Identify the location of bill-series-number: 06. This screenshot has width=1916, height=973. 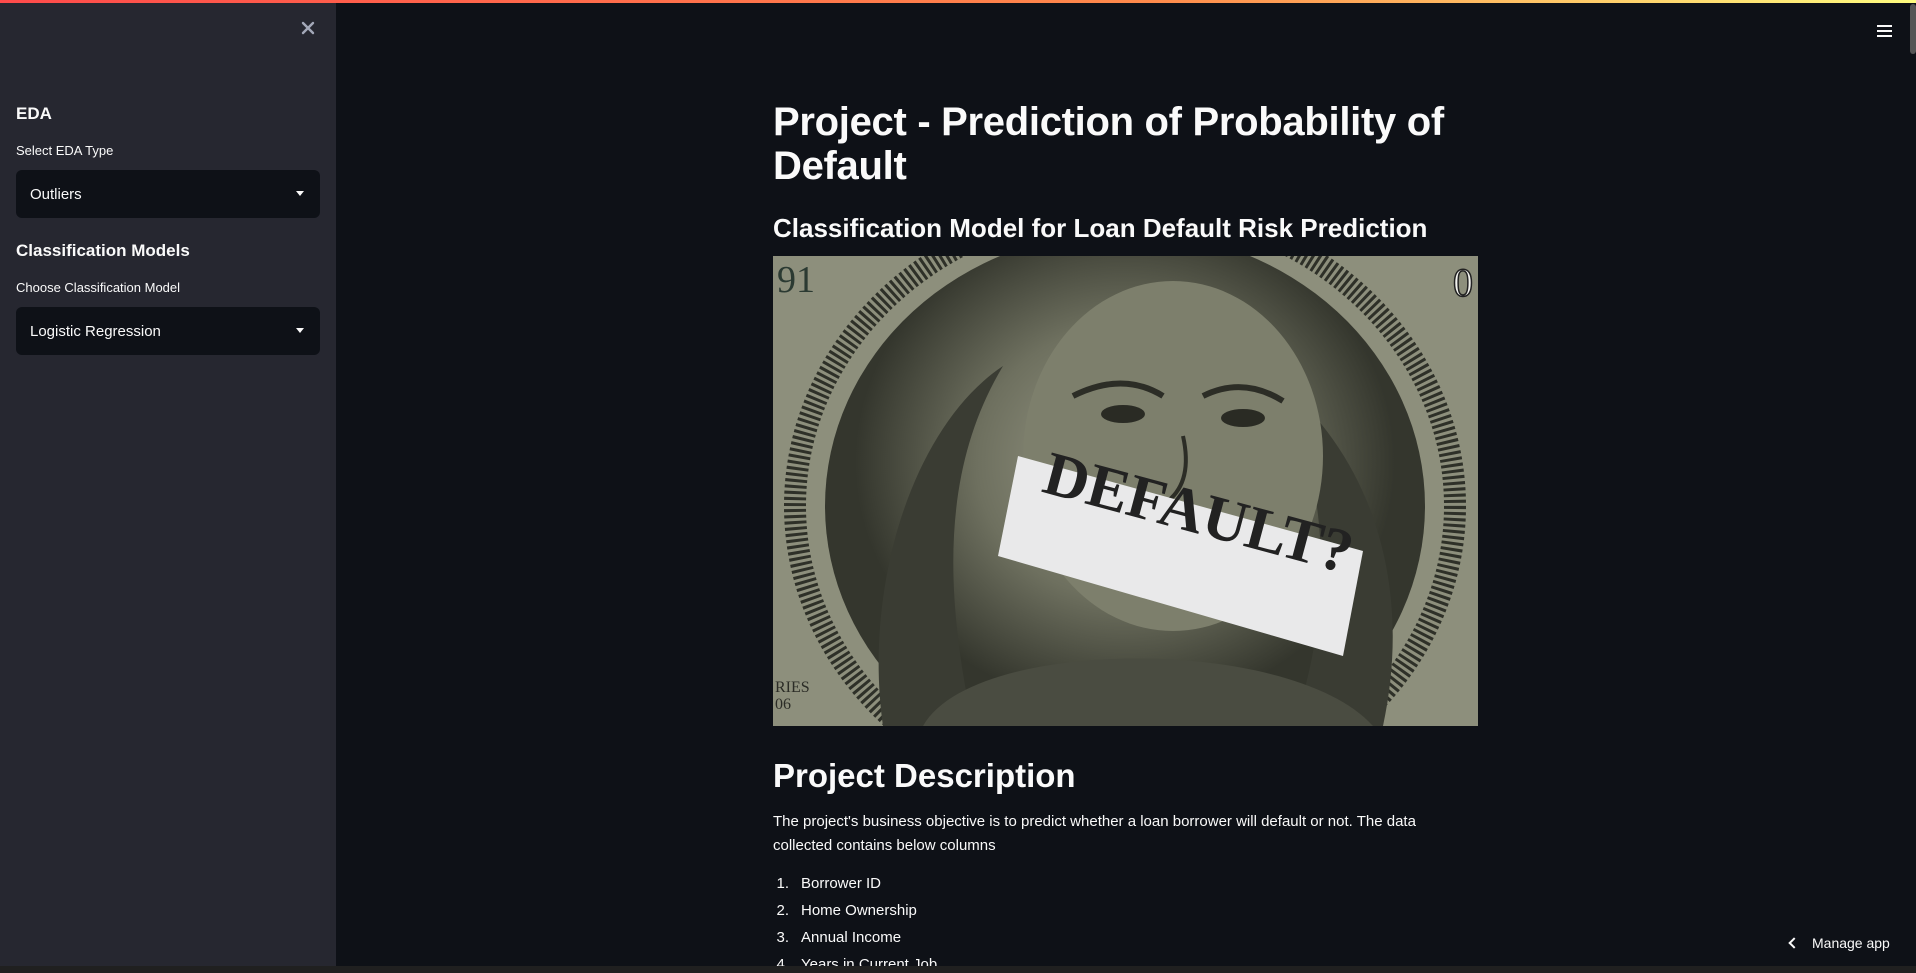
(783, 704).